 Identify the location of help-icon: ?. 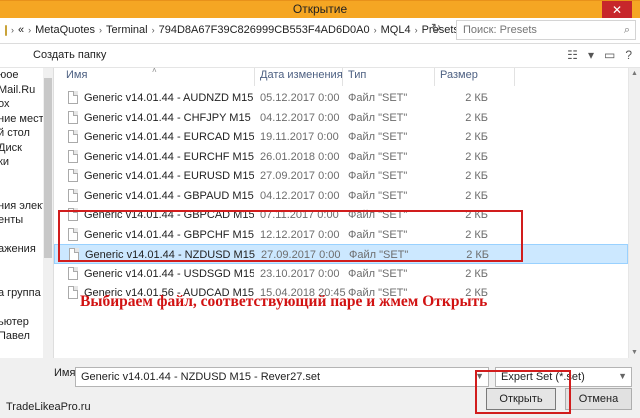
(628, 55).